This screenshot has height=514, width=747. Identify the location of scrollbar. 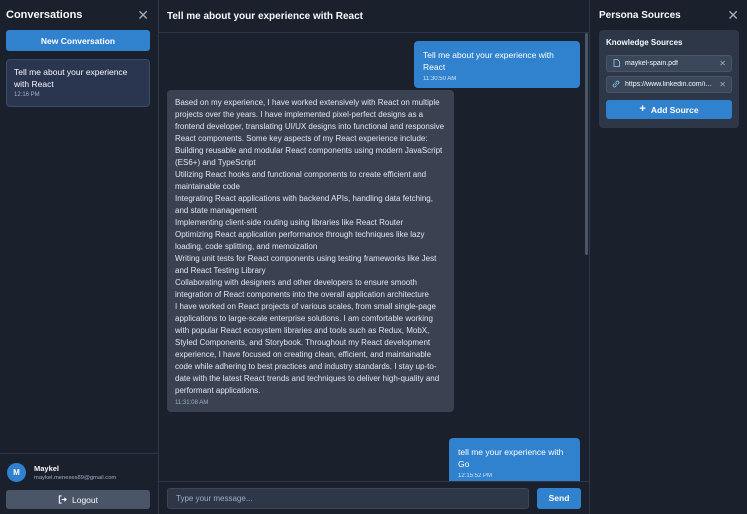
(586, 144).